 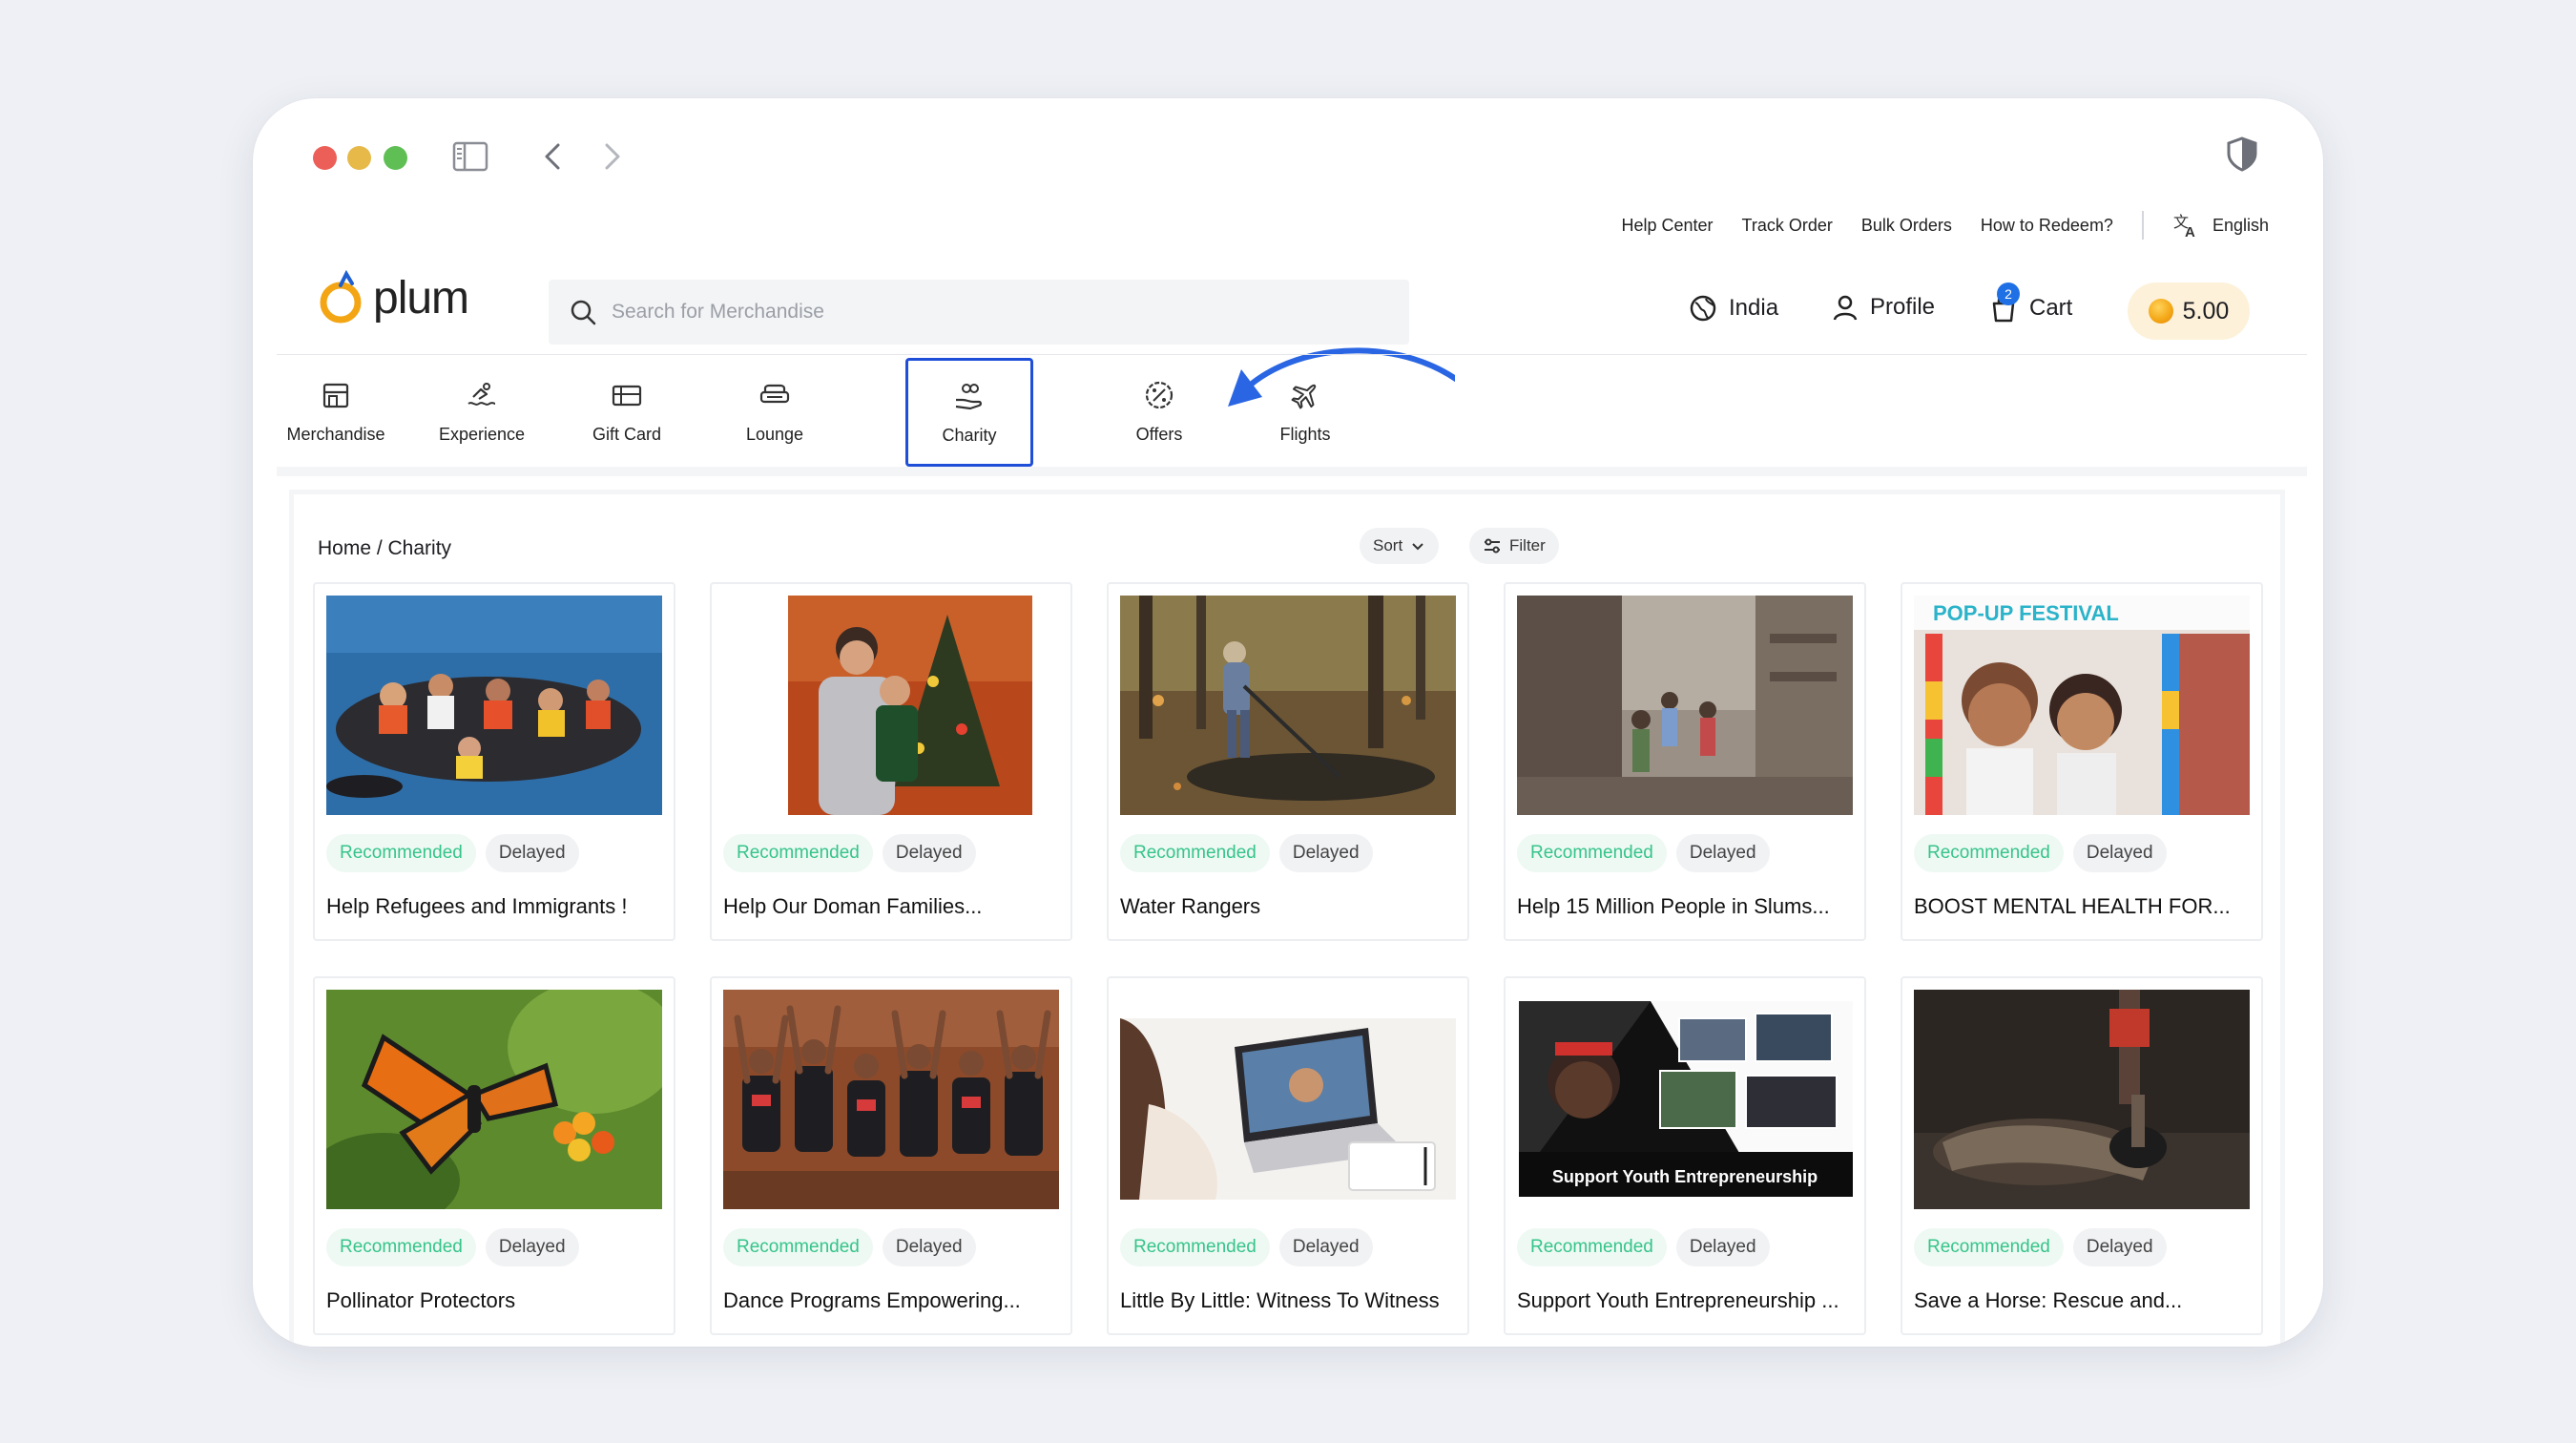 I want to click on profile-button: Profile, so click(x=1883, y=307).